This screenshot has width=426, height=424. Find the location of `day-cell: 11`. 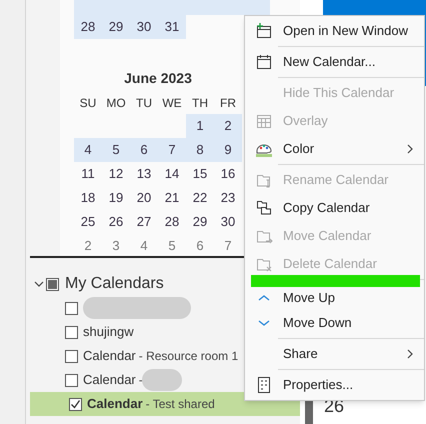

day-cell: 11 is located at coordinates (88, 174).